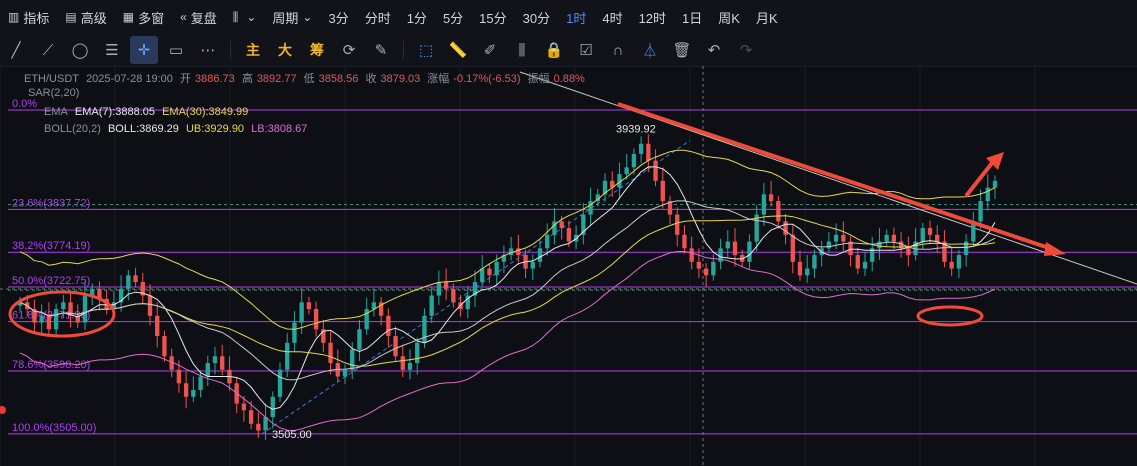  Describe the element at coordinates (16, 50) in the screenshot. I see `trendline-icon: ╱` at that location.